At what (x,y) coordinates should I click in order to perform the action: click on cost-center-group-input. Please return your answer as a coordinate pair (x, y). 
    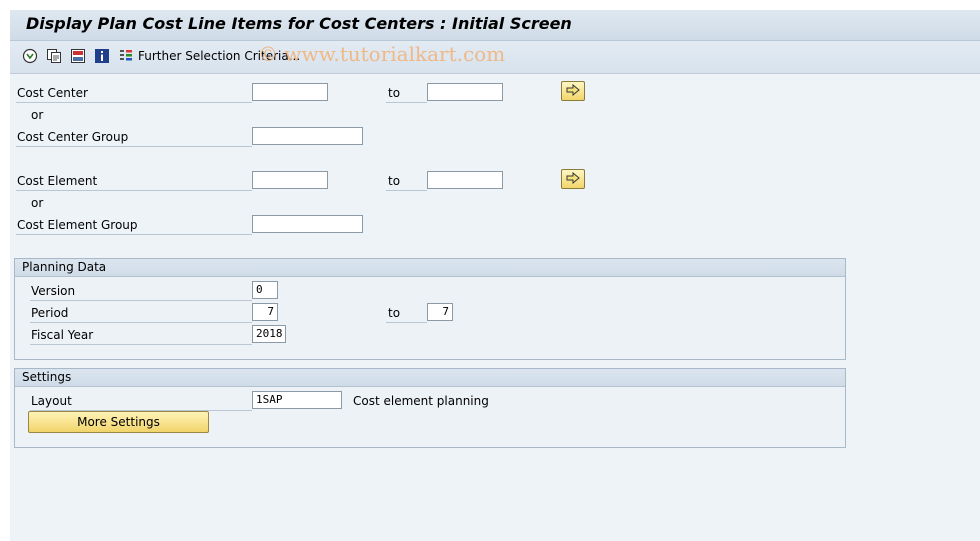
    Looking at the image, I should click on (307, 136).